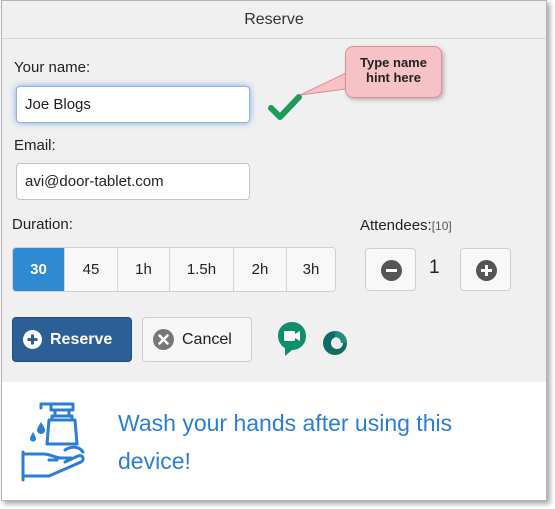 This screenshot has width=555, height=509. Describe the element at coordinates (396, 225) in the screenshot. I see `attendees-label: Attendees:` at that location.